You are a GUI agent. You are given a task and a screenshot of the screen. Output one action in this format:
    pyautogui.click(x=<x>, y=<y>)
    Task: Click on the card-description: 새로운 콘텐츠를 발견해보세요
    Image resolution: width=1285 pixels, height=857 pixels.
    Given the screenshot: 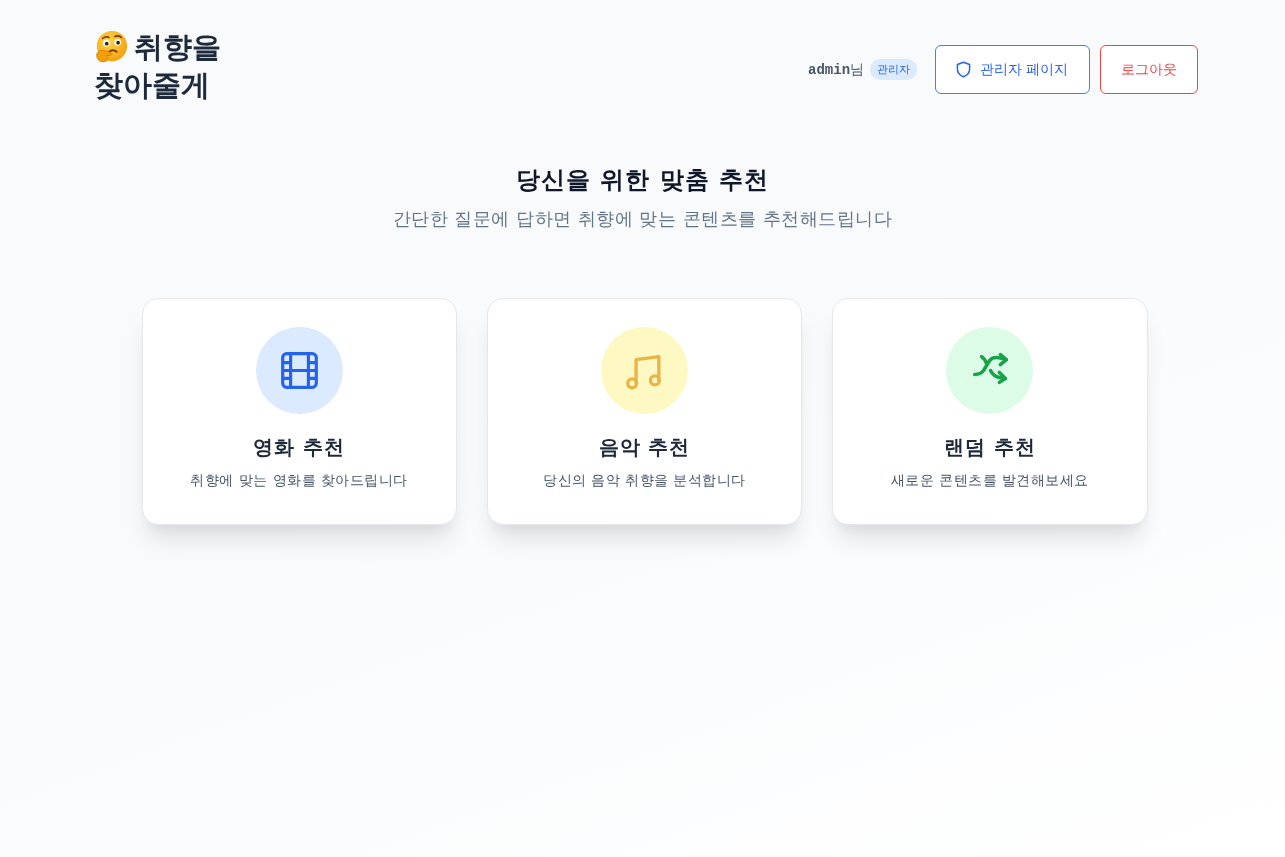 What is the action you would take?
    pyautogui.click(x=989, y=480)
    